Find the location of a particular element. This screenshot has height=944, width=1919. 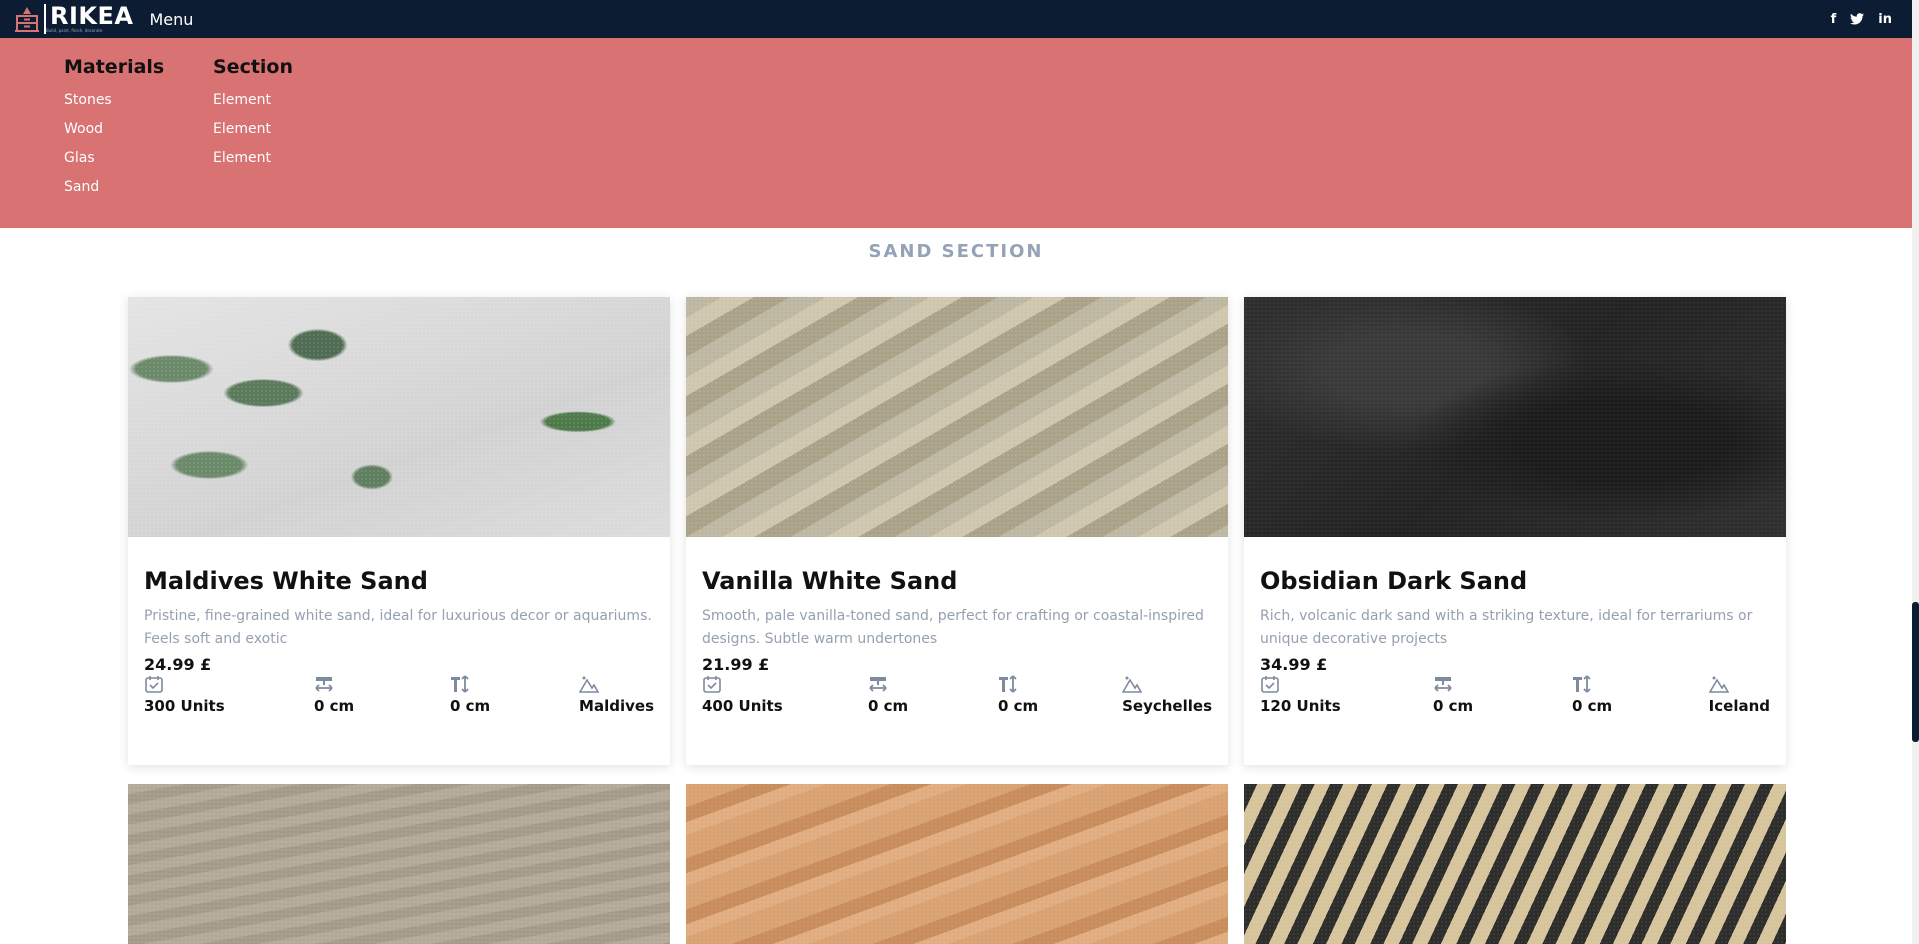

menu-link-sand: Sand is located at coordinates (114, 187).